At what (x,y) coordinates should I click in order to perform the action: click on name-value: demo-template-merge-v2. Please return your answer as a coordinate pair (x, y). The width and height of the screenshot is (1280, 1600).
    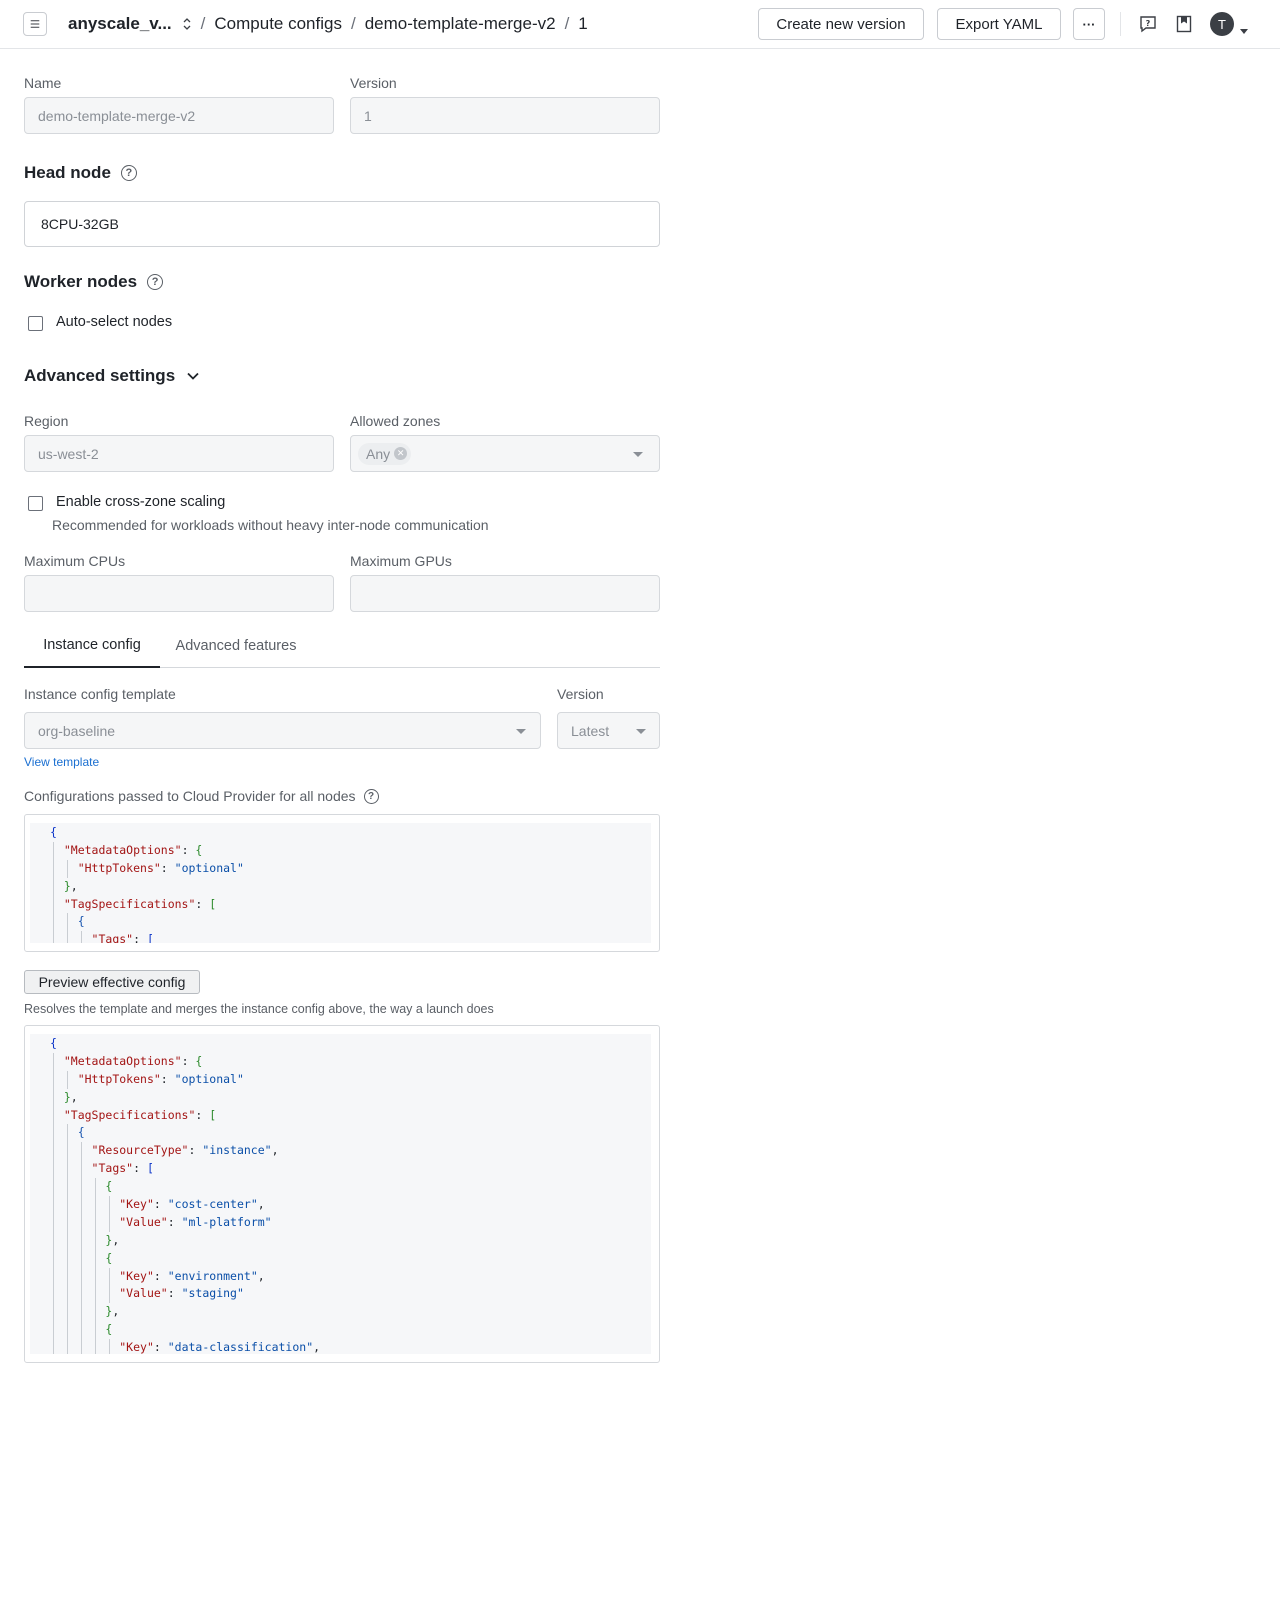
    Looking at the image, I should click on (117, 115).